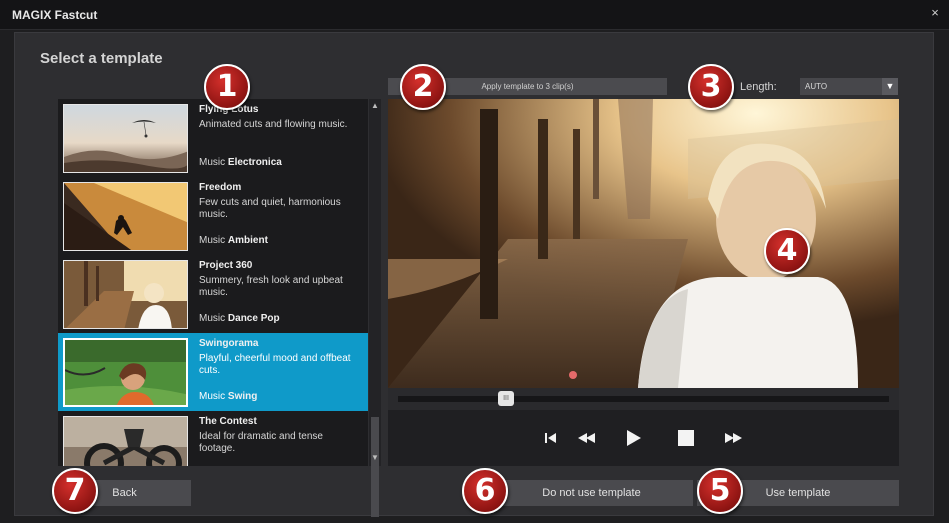  I want to click on stop-icon, so click(686, 438).